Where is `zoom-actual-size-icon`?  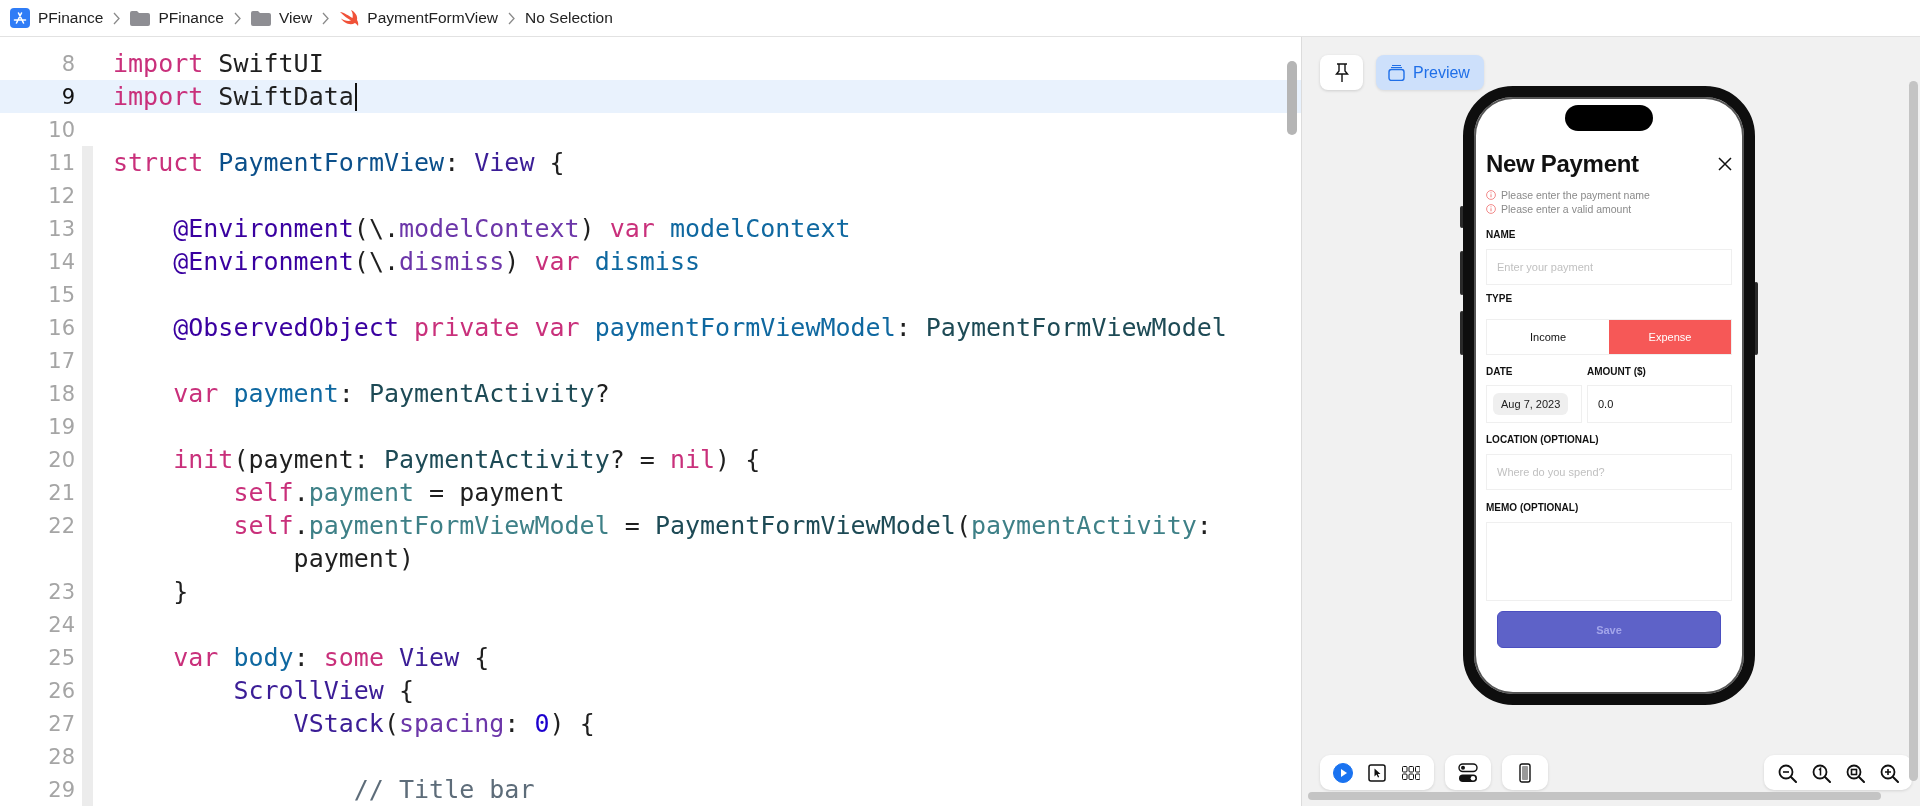
zoom-actual-size-icon is located at coordinates (1821, 772).